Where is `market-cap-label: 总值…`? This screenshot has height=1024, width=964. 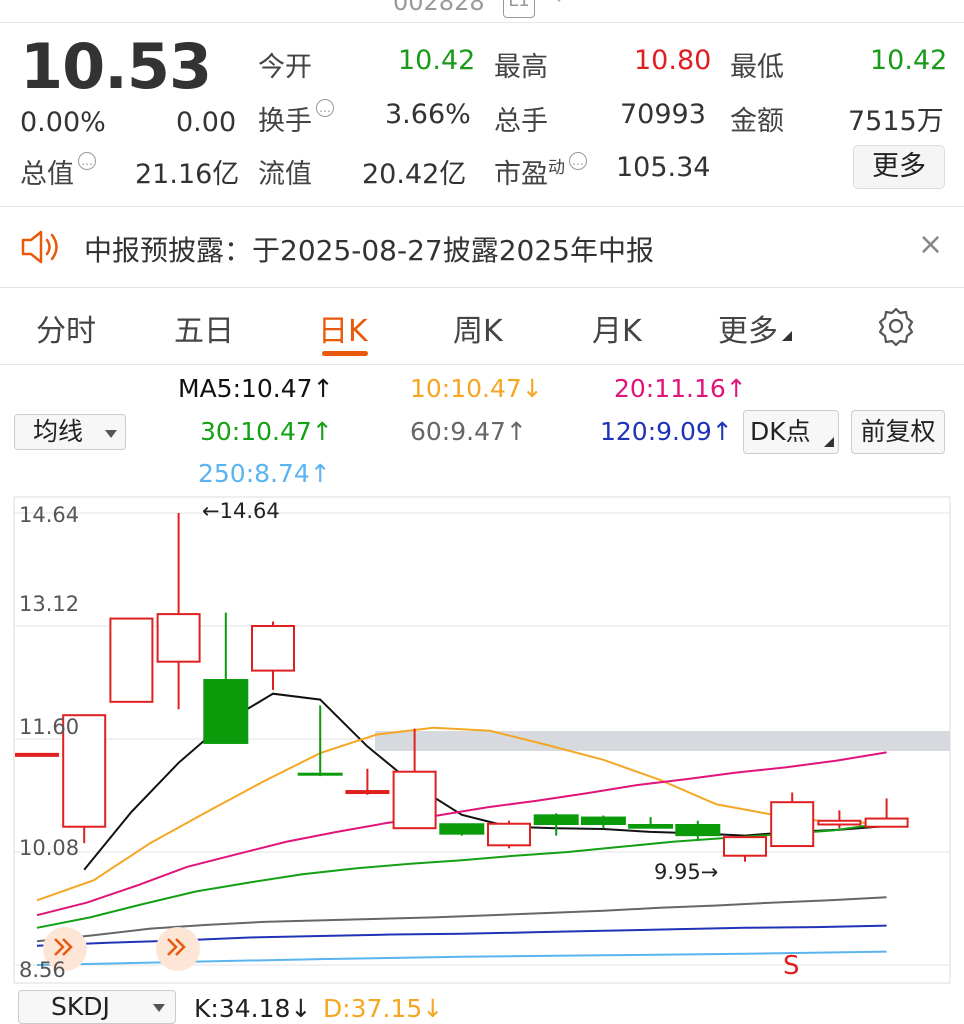 market-cap-label: 总值… is located at coordinates (58, 171).